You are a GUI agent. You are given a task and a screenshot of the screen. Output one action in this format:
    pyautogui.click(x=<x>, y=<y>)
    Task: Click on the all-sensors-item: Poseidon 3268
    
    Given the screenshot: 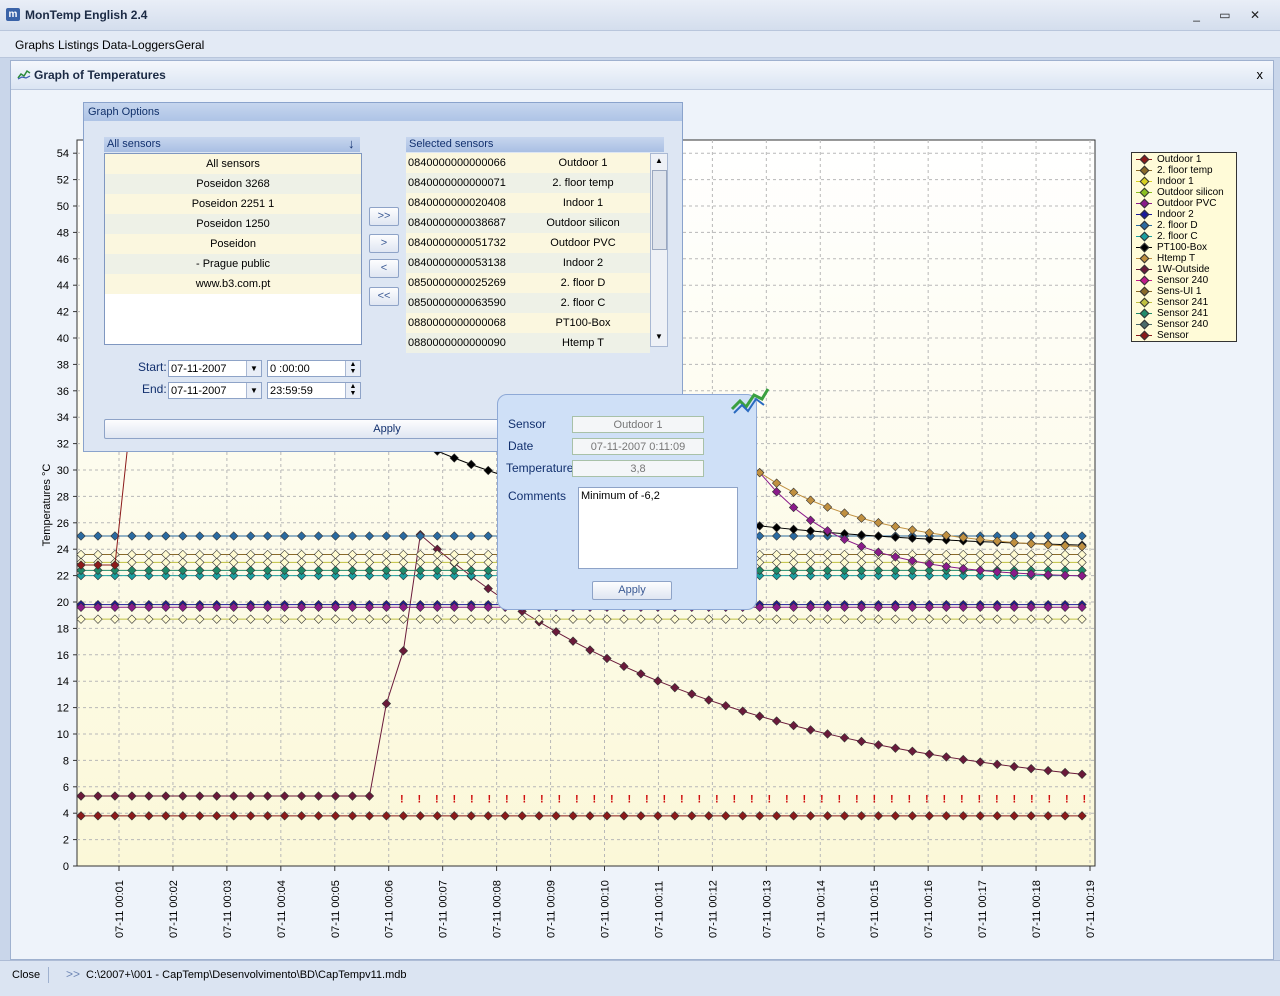 What is the action you would take?
    pyautogui.click(x=233, y=184)
    